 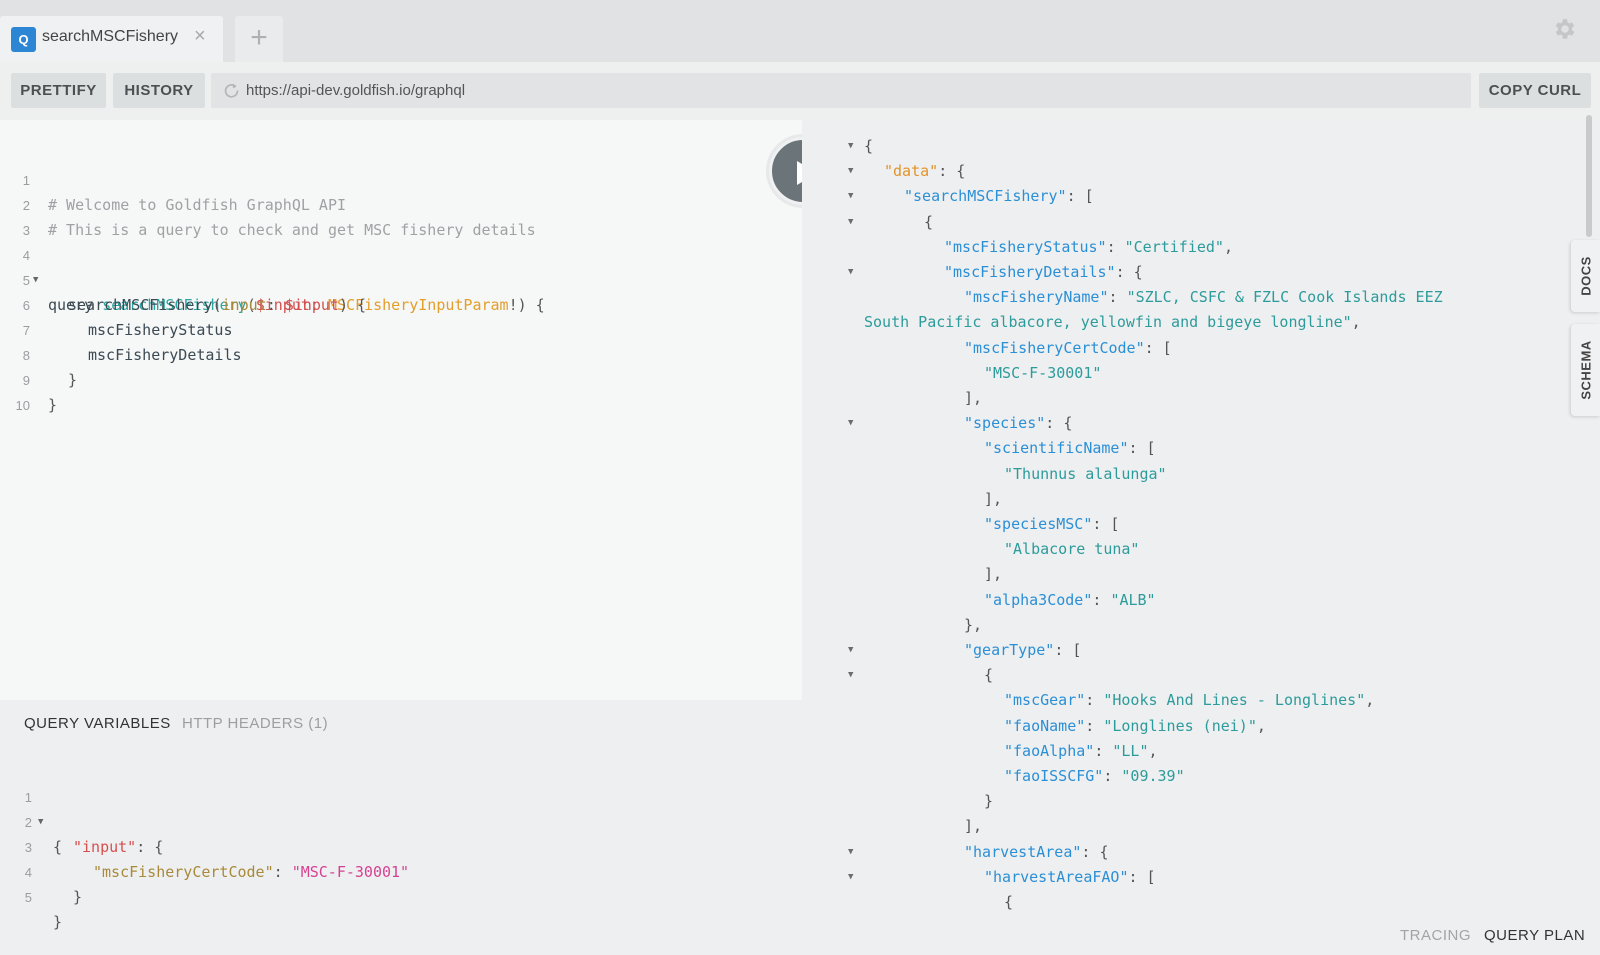 I want to click on json-key: "scientificName", so click(x=1056, y=448).